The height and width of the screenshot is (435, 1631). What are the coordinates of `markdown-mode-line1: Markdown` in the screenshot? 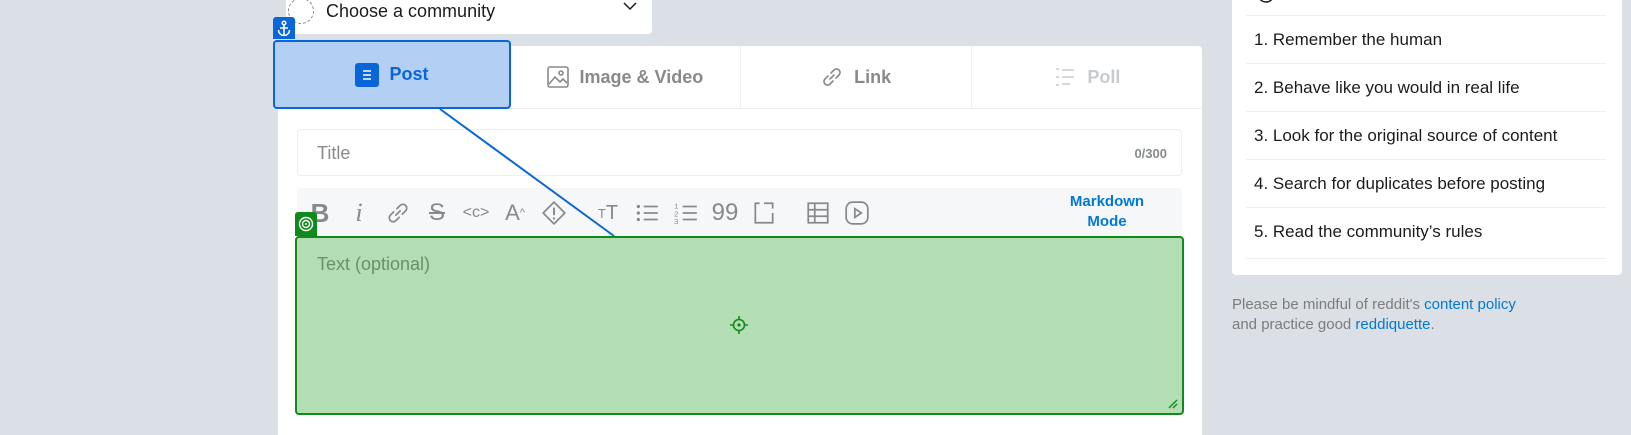 It's located at (1107, 201).